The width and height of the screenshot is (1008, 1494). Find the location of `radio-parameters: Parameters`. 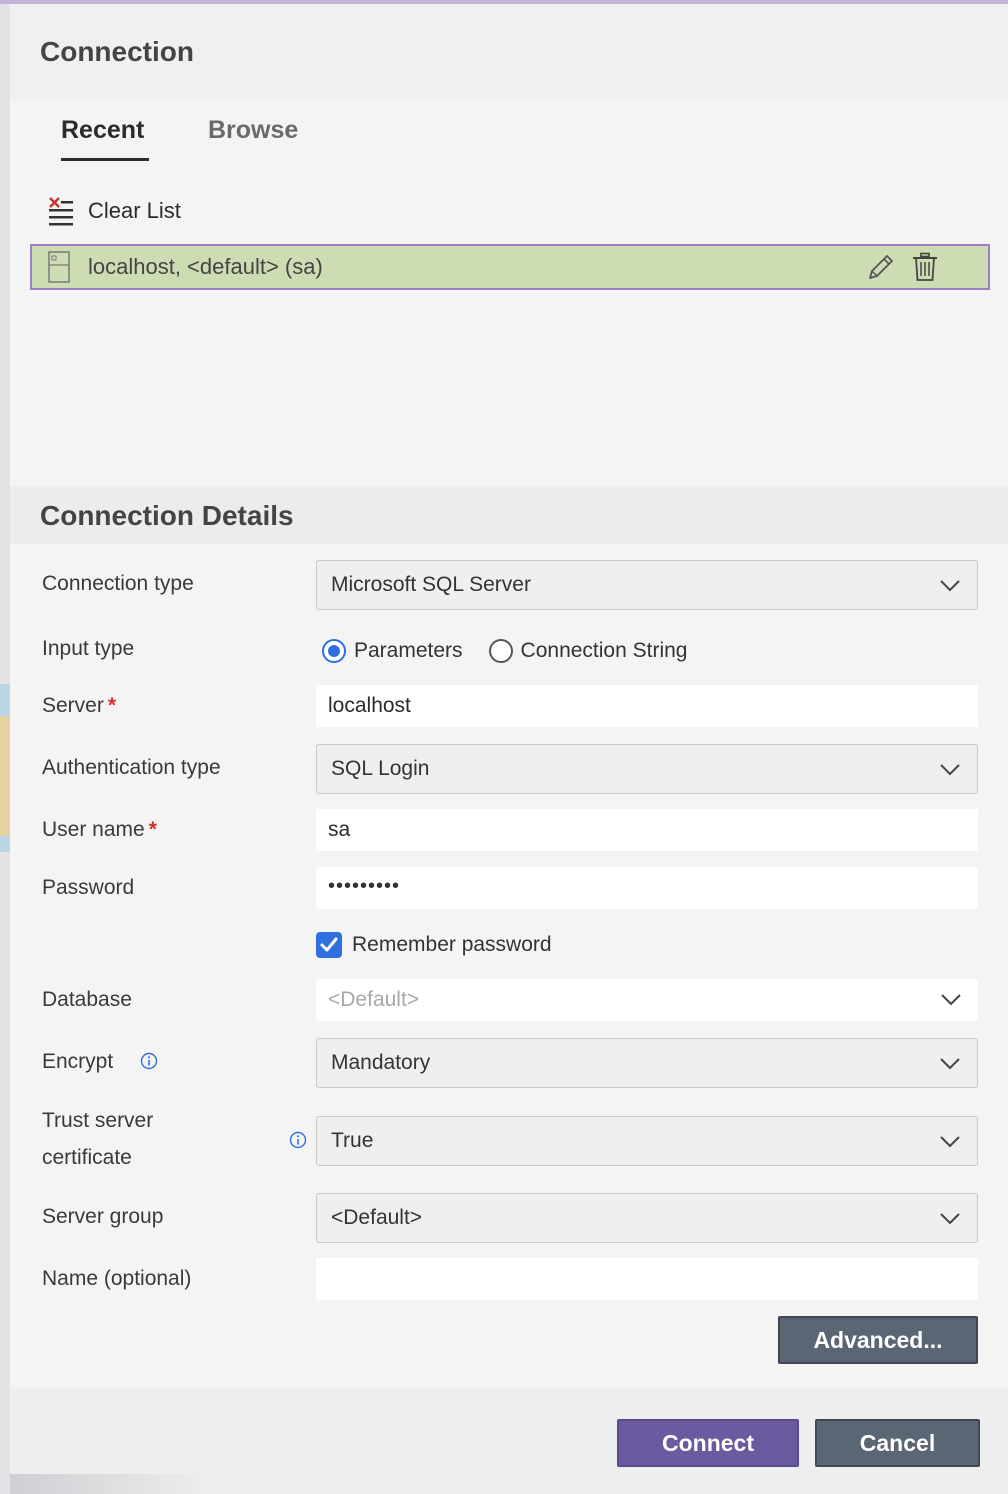

radio-parameters: Parameters is located at coordinates (392, 651).